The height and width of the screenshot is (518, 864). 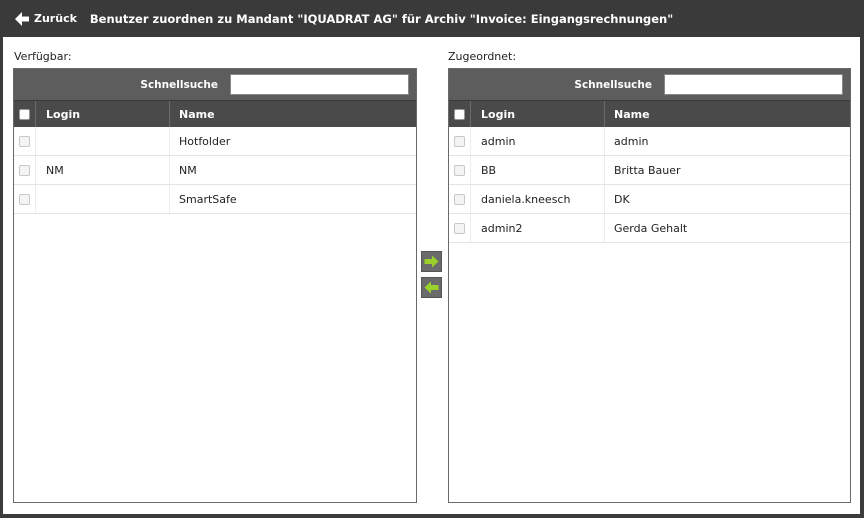 What do you see at coordinates (292, 199) in the screenshot?
I see `row-name: SmartSafe` at bounding box center [292, 199].